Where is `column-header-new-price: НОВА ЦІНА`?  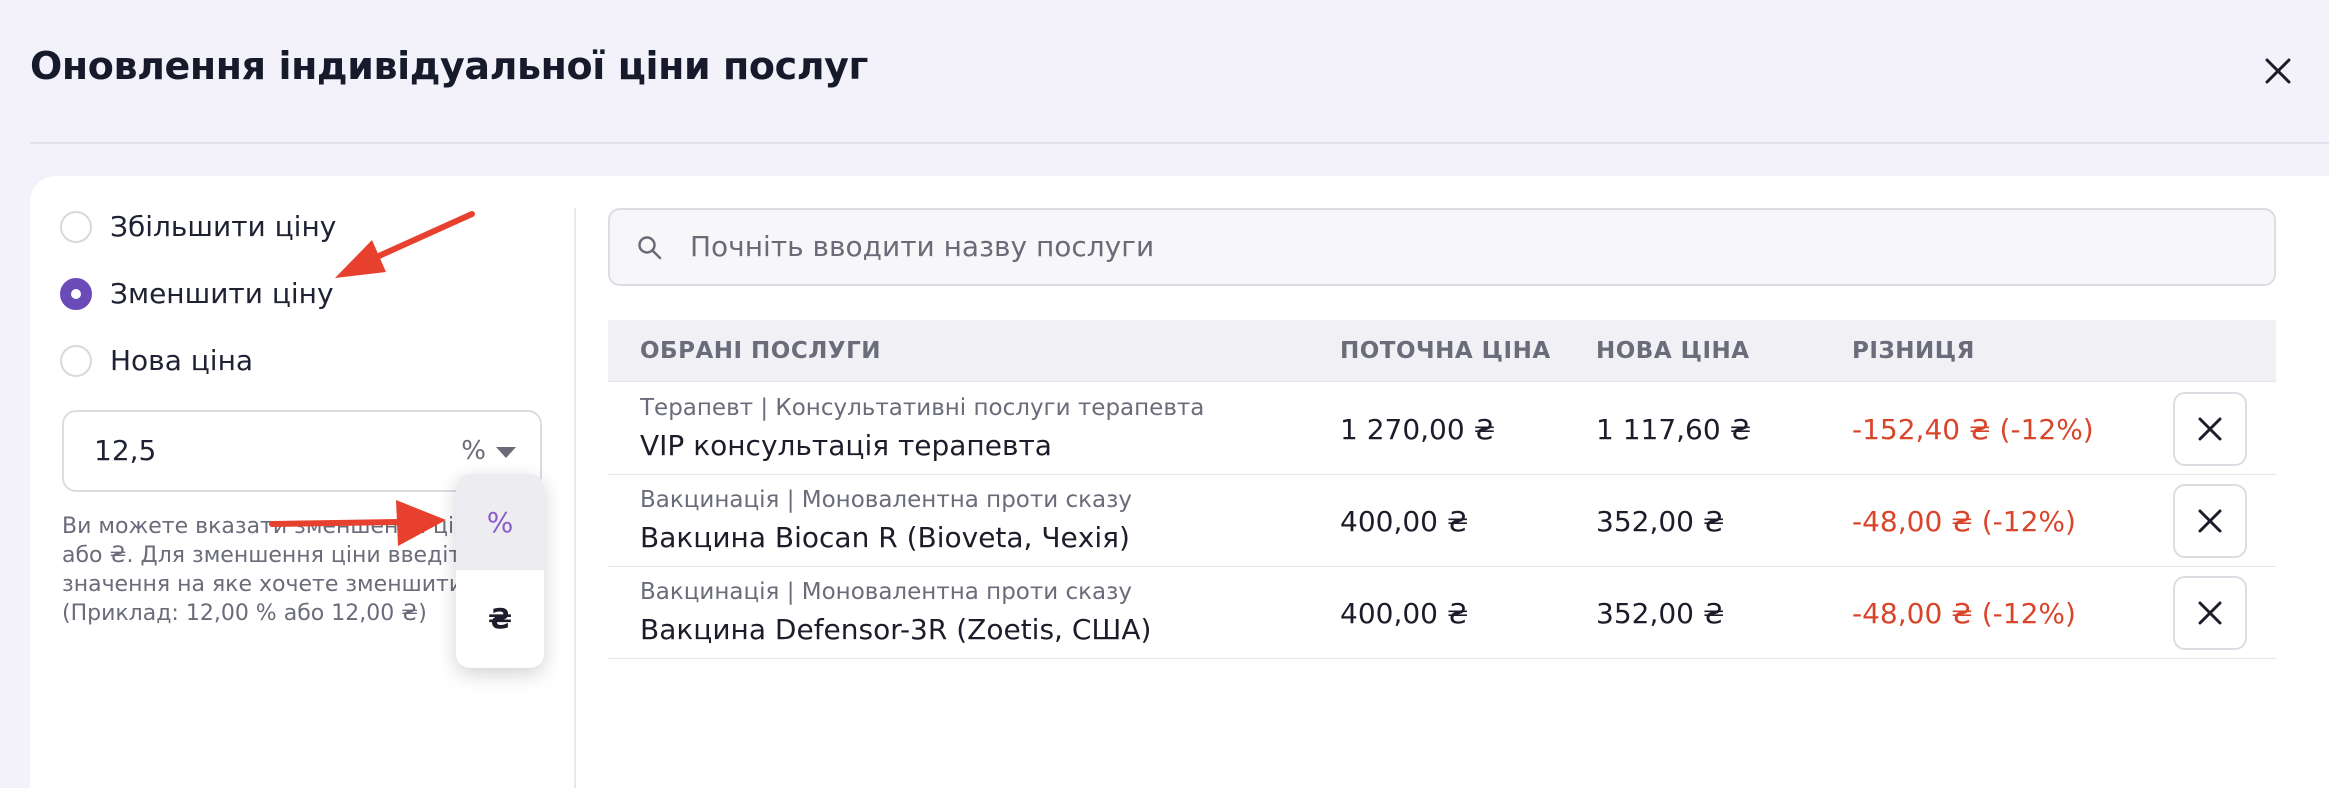 column-header-new-price: НОВА ЦІНА is located at coordinates (1673, 351).